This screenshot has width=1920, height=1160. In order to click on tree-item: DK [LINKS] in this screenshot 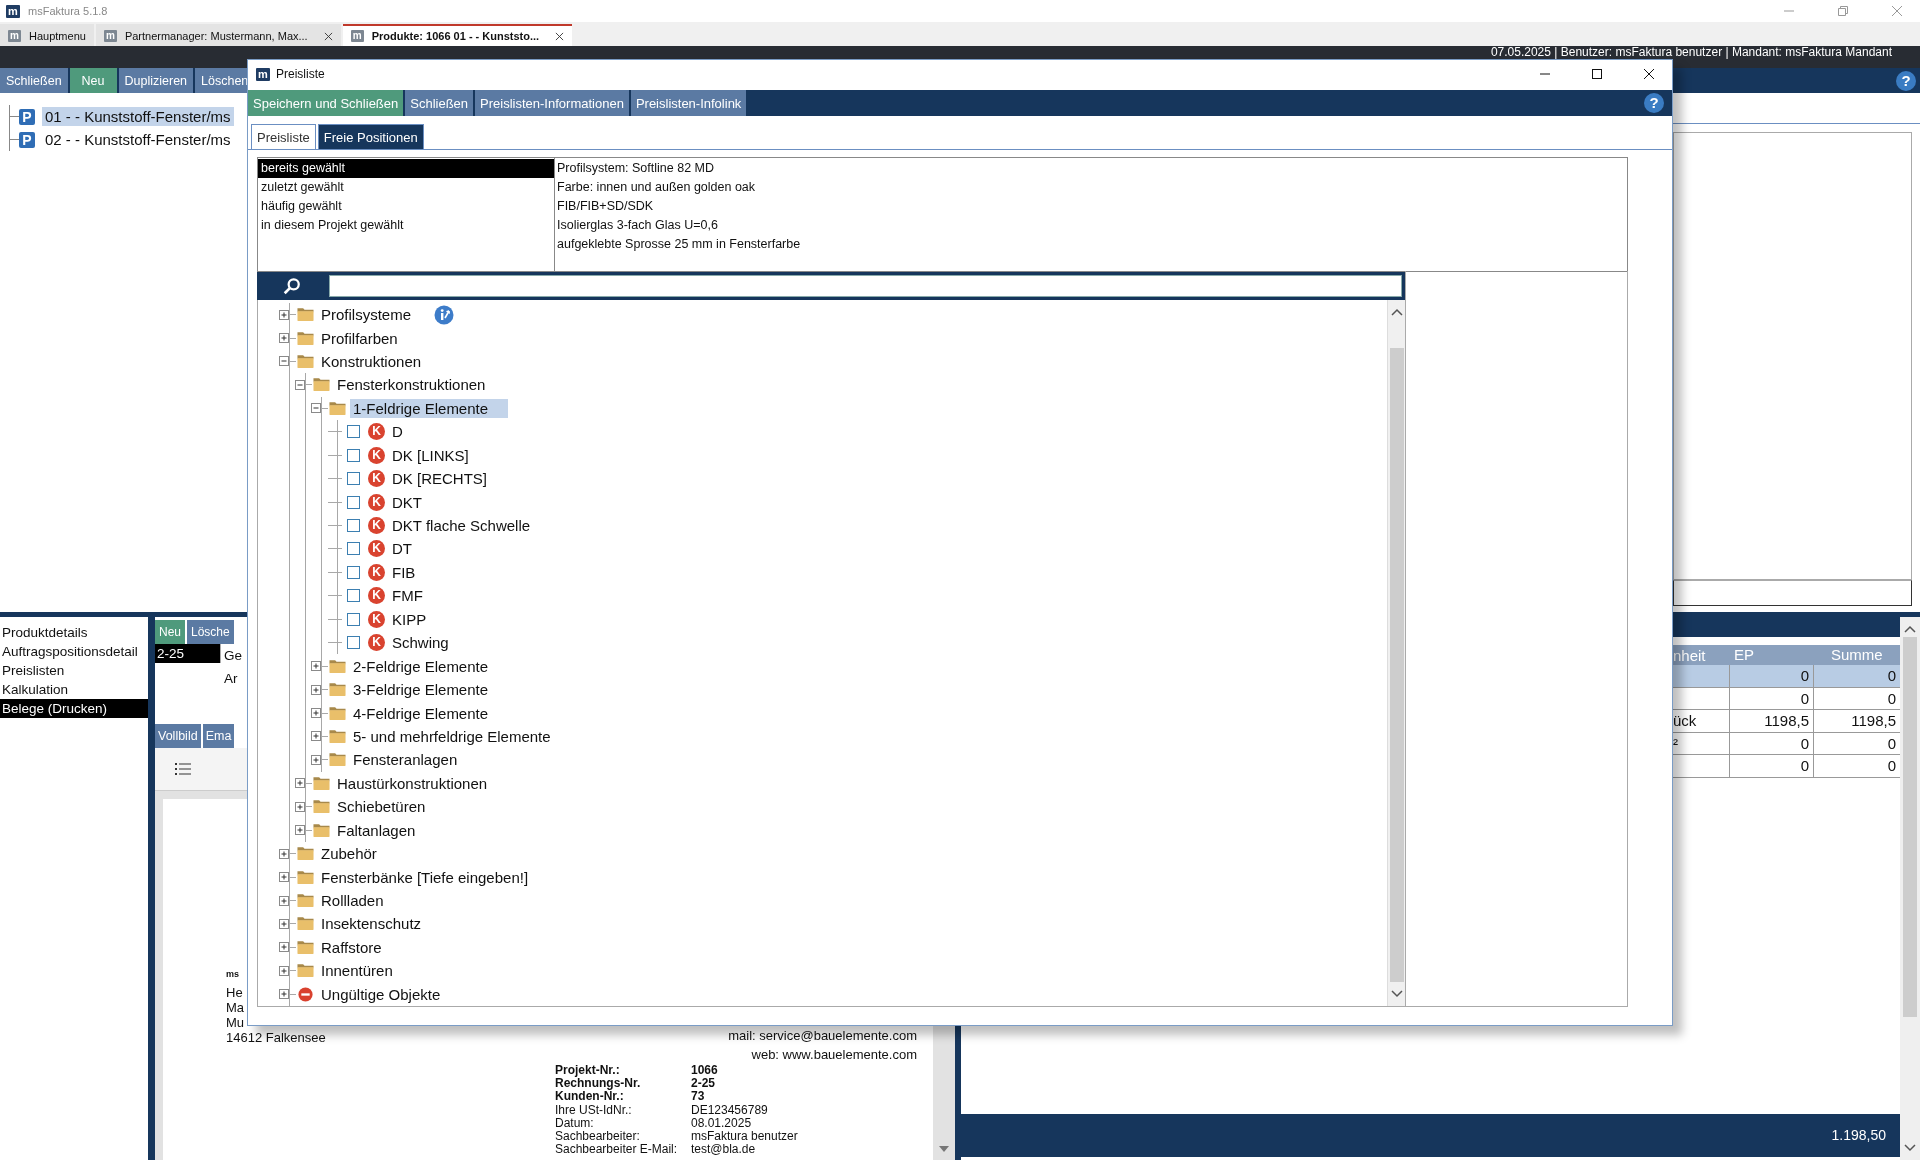, I will do `click(430, 455)`.